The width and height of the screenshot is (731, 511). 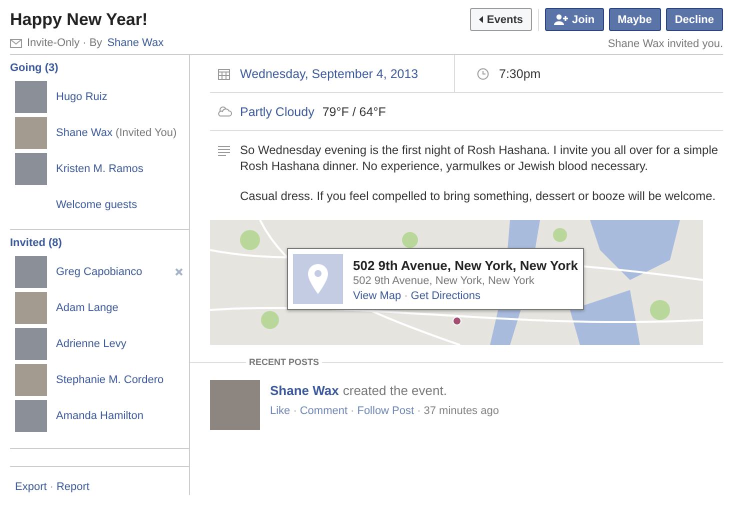 What do you see at coordinates (501, 19) in the screenshot?
I see `events-button: Events` at bounding box center [501, 19].